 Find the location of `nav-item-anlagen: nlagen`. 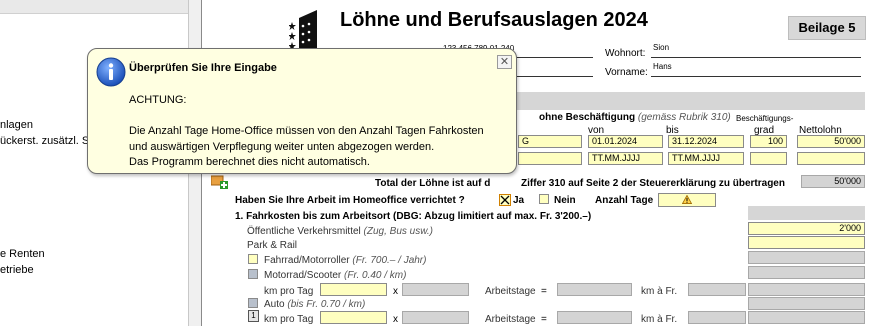

nav-item-anlagen: nlagen is located at coordinates (16, 125).